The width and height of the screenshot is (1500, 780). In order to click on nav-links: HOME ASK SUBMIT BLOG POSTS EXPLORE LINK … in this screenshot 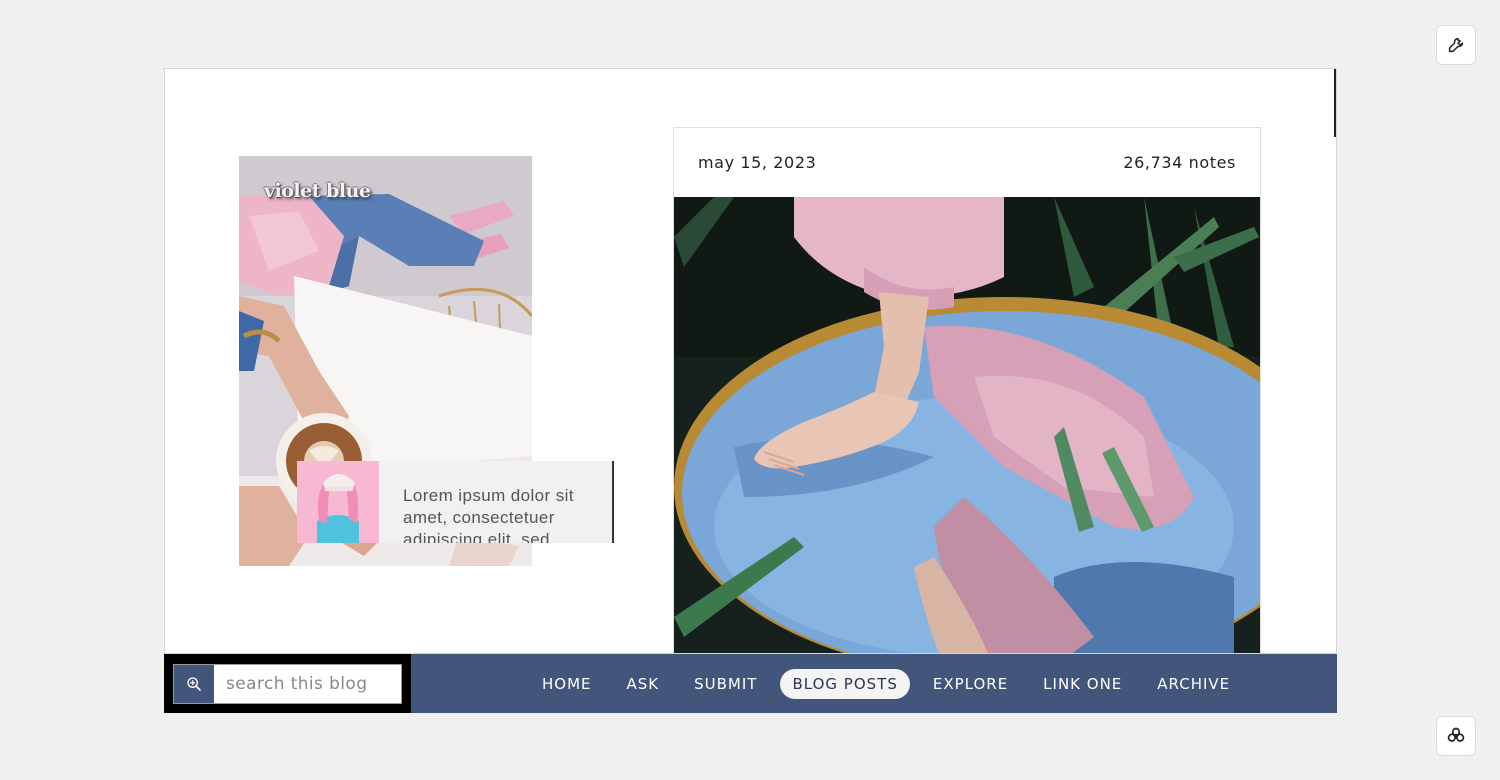, I will do `click(891, 683)`.